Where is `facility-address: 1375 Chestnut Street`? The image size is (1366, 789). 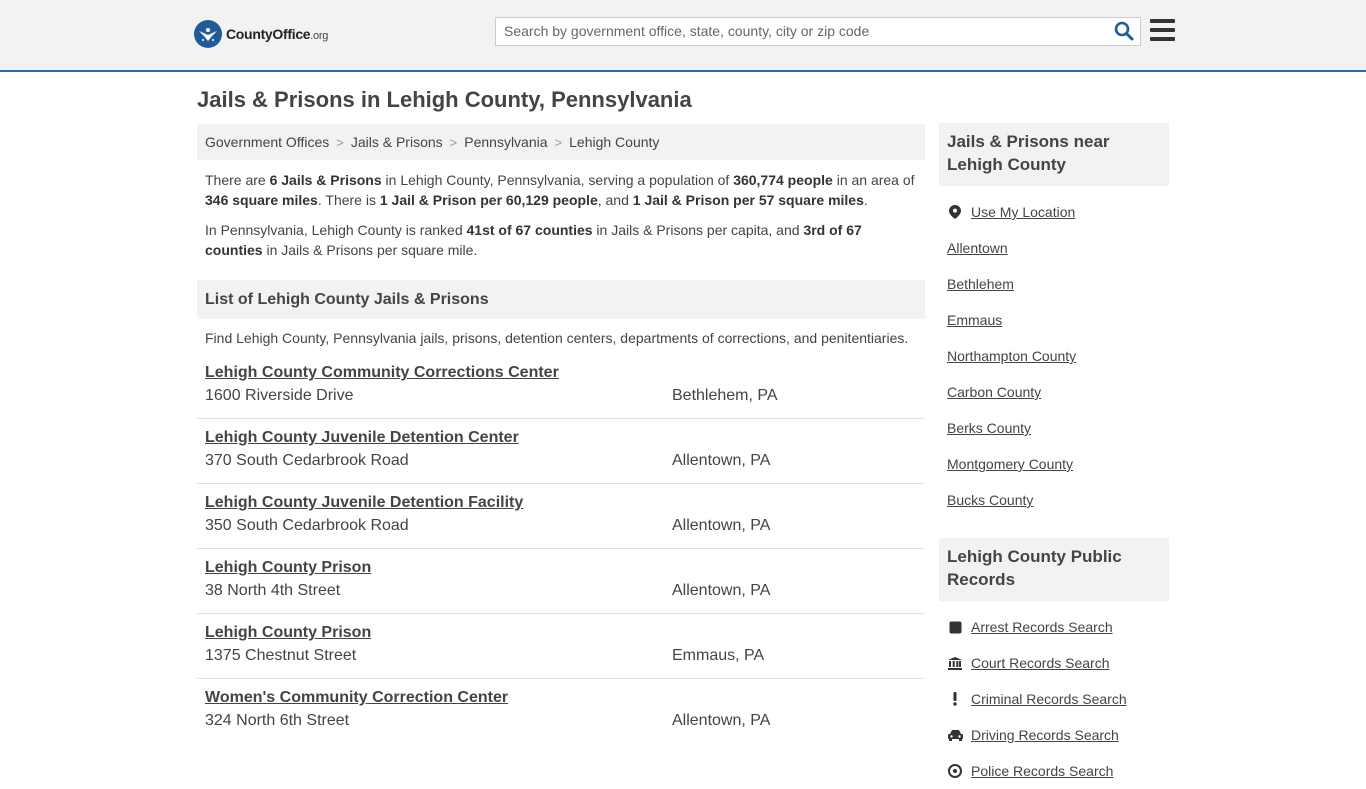
facility-address: 1375 Chestnut Street is located at coordinates (281, 655).